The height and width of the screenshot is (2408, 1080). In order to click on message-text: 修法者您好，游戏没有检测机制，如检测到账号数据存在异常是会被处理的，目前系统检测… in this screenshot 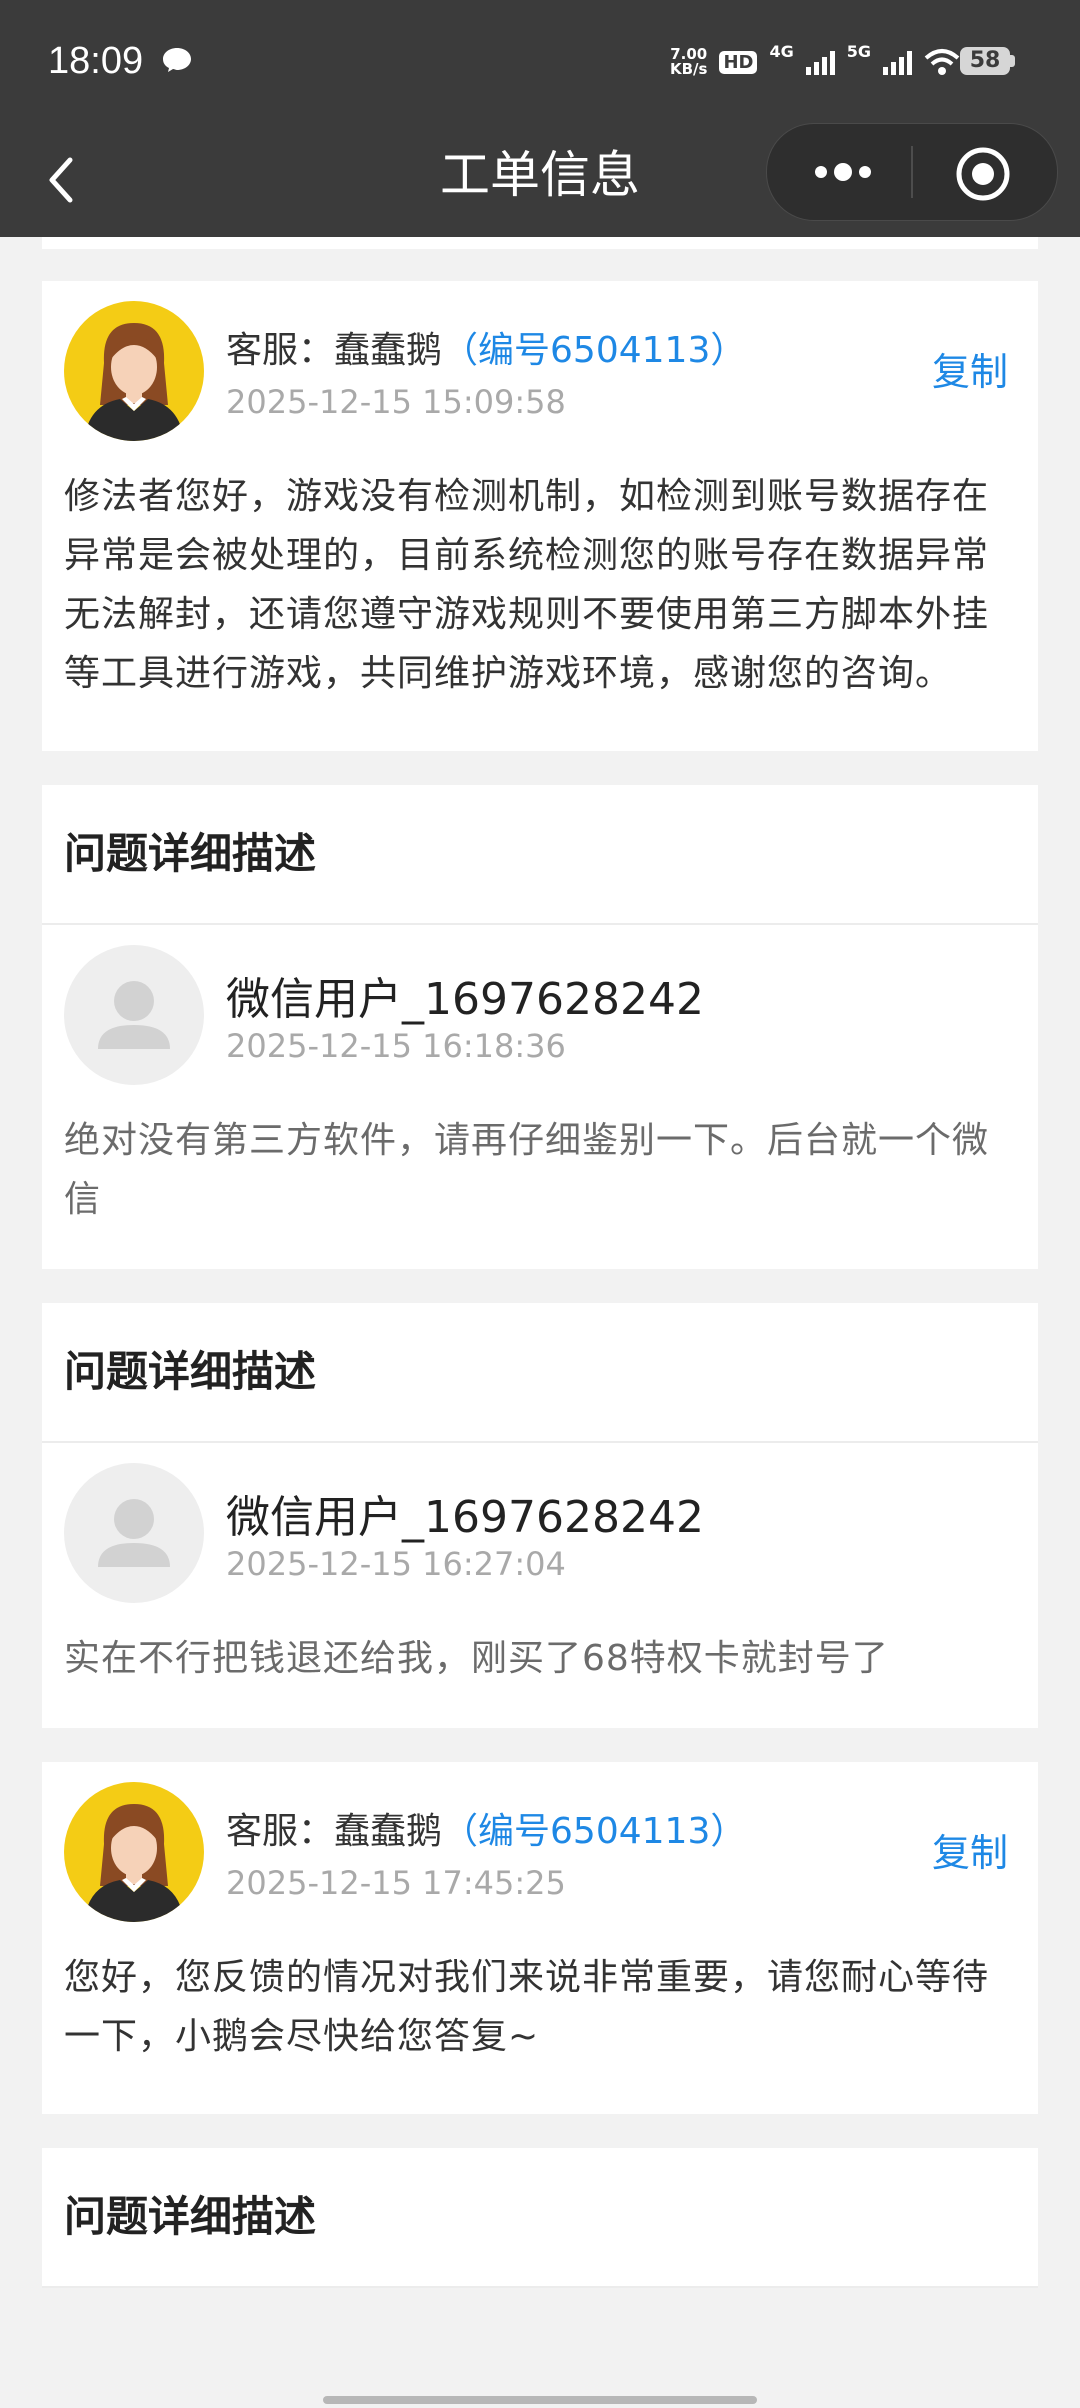, I will do `click(527, 585)`.